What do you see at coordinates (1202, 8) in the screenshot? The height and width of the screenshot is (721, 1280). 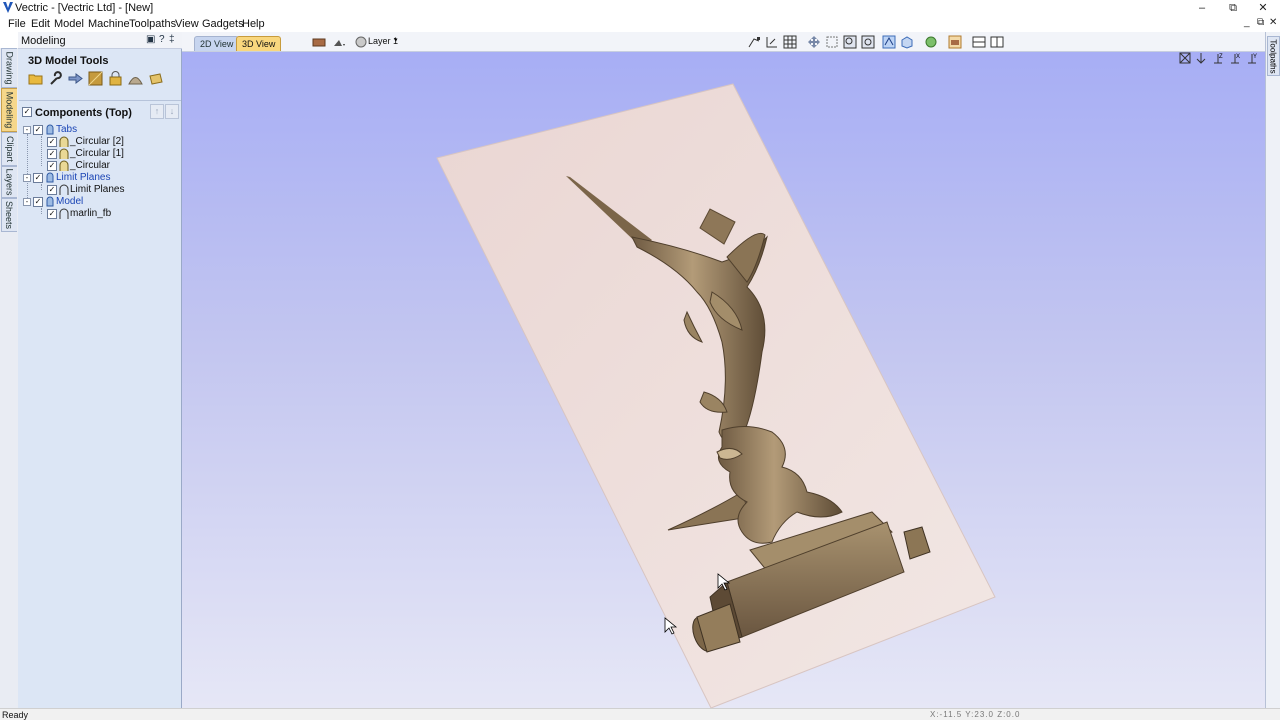 I see `minimize-button: –` at bounding box center [1202, 8].